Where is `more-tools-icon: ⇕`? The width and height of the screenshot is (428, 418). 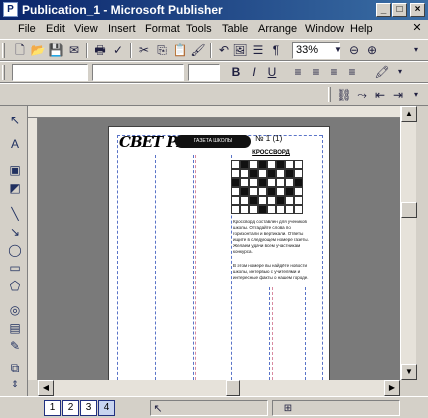 more-tools-icon: ⇕ is located at coordinates (15, 384).